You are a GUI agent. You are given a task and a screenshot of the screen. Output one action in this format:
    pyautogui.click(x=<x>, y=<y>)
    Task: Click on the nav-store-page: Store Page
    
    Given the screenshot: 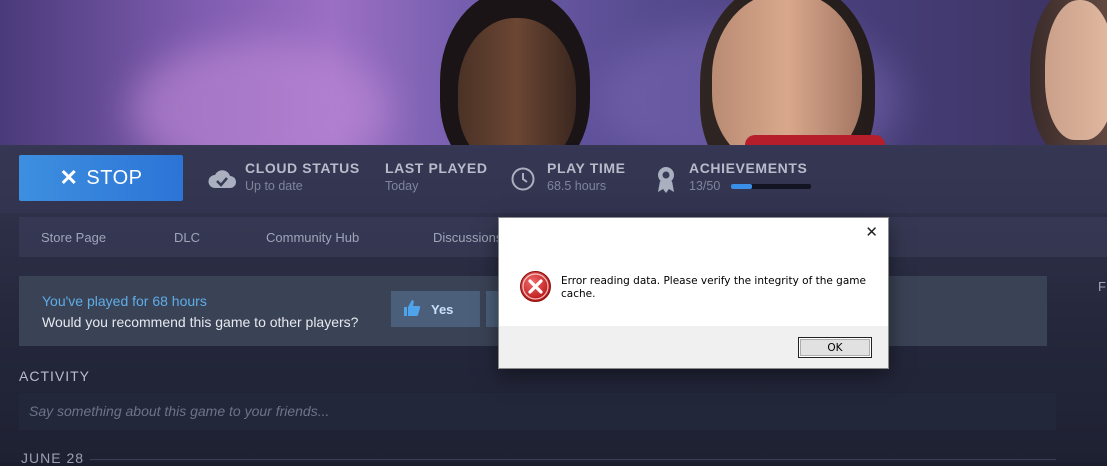 What is the action you would take?
    pyautogui.click(x=73, y=237)
    